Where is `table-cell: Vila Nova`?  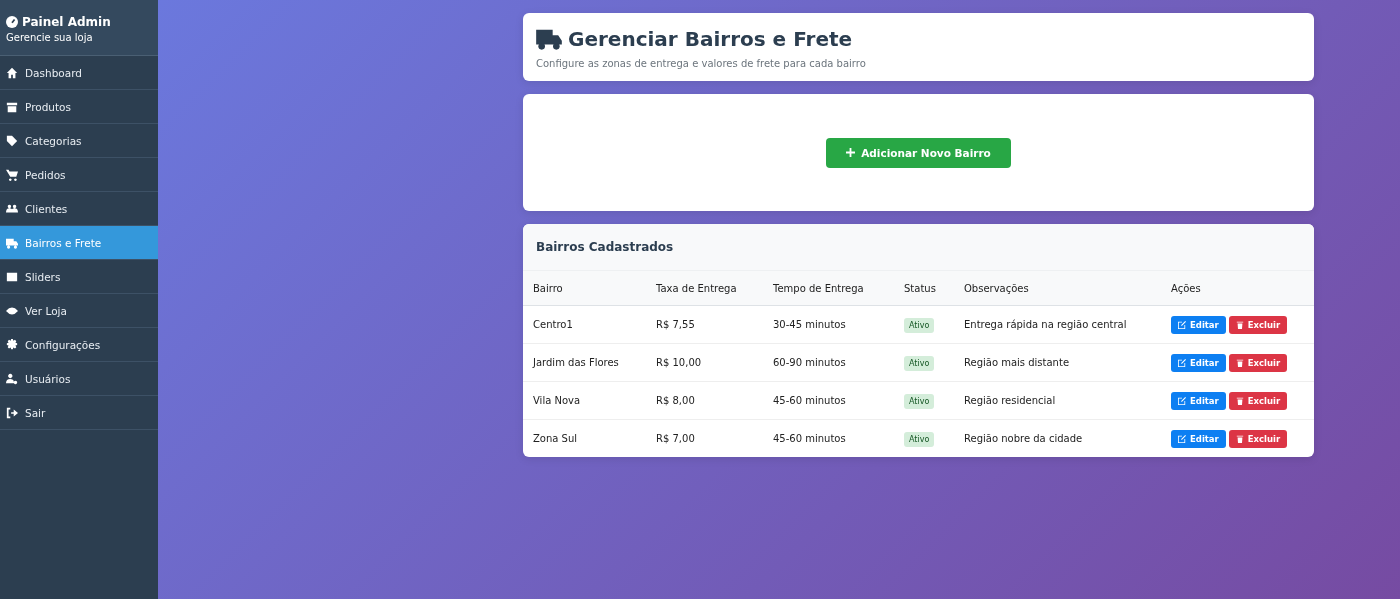
table-cell: Vila Nova is located at coordinates (584, 400).